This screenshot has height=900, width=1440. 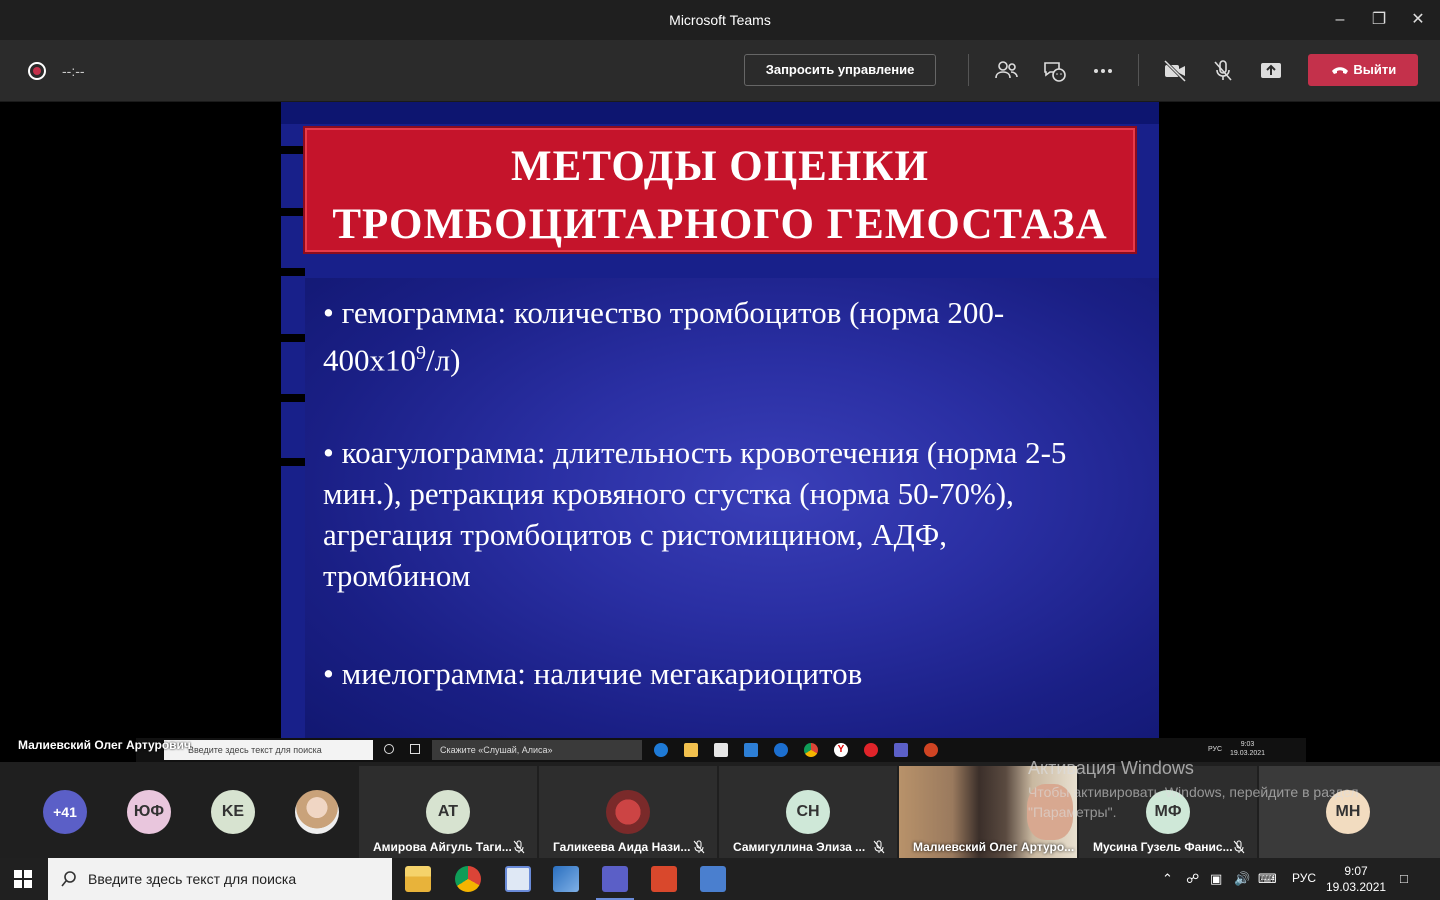 I want to click on phone-hangup-icon, so click(x=1339, y=70).